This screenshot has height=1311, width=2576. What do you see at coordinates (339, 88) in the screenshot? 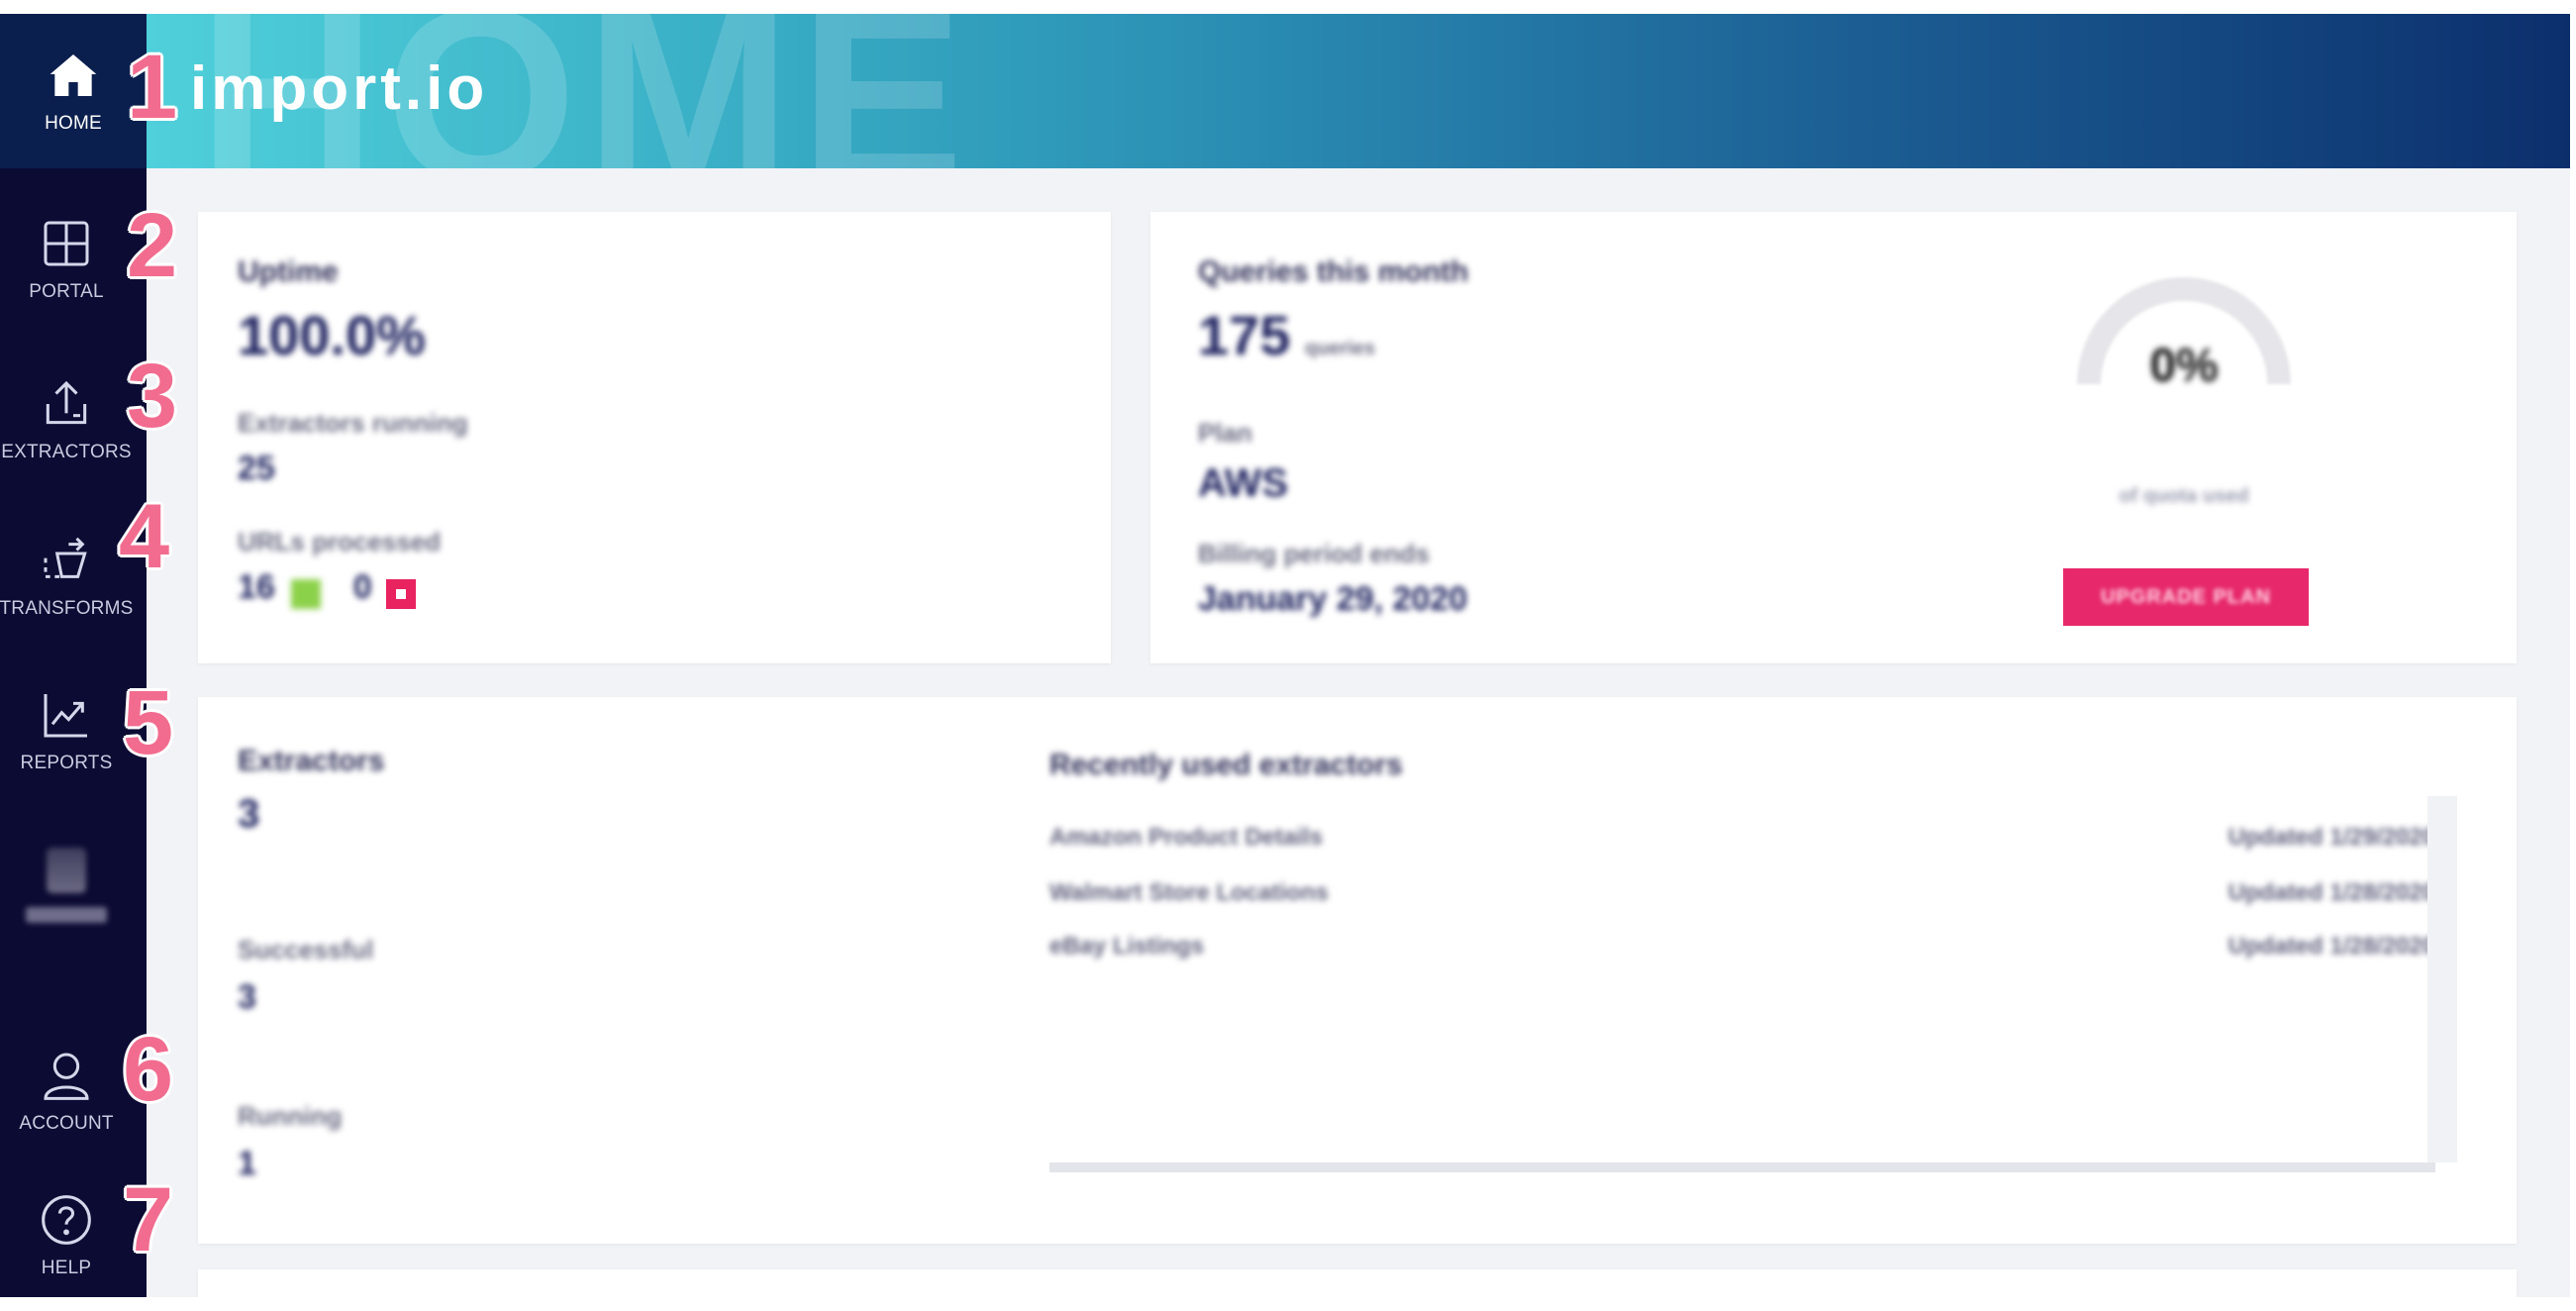
I see `import-io-logo: import.io` at bounding box center [339, 88].